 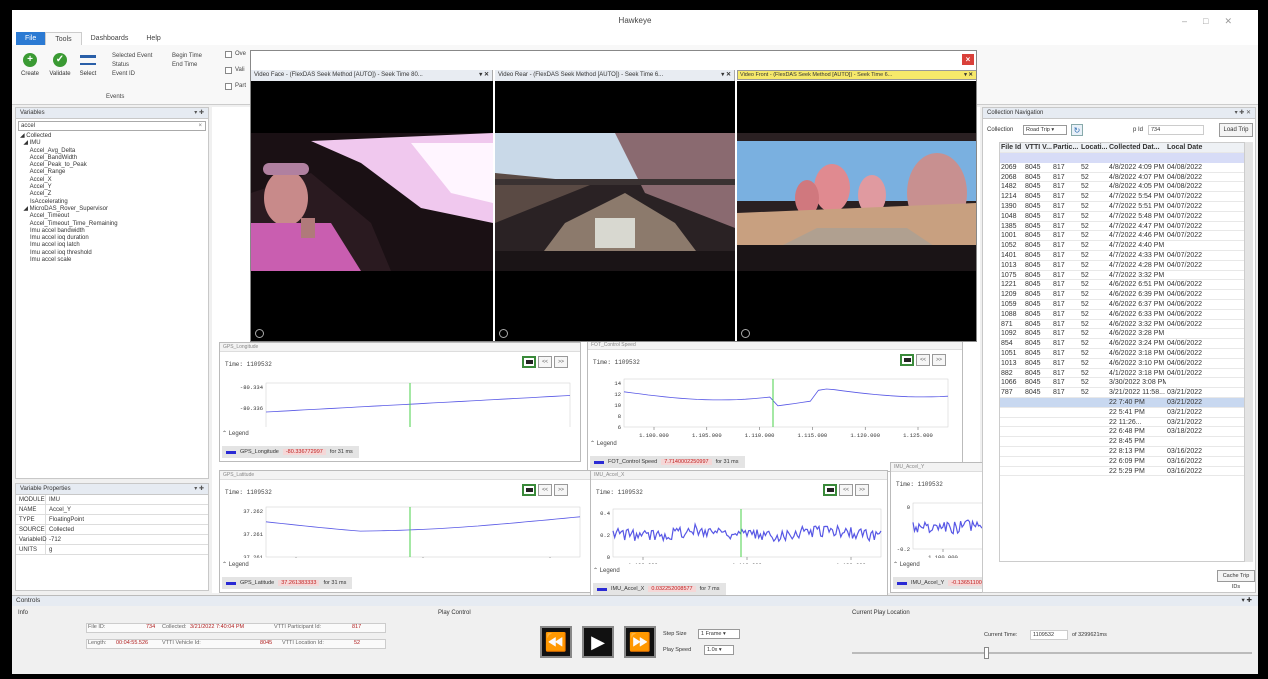 What do you see at coordinates (1122, 364) in the screenshot?
I see `table-row: 1013 8045 817 52 4/6/2022 3:10 PM 04/06/2022` at bounding box center [1122, 364].